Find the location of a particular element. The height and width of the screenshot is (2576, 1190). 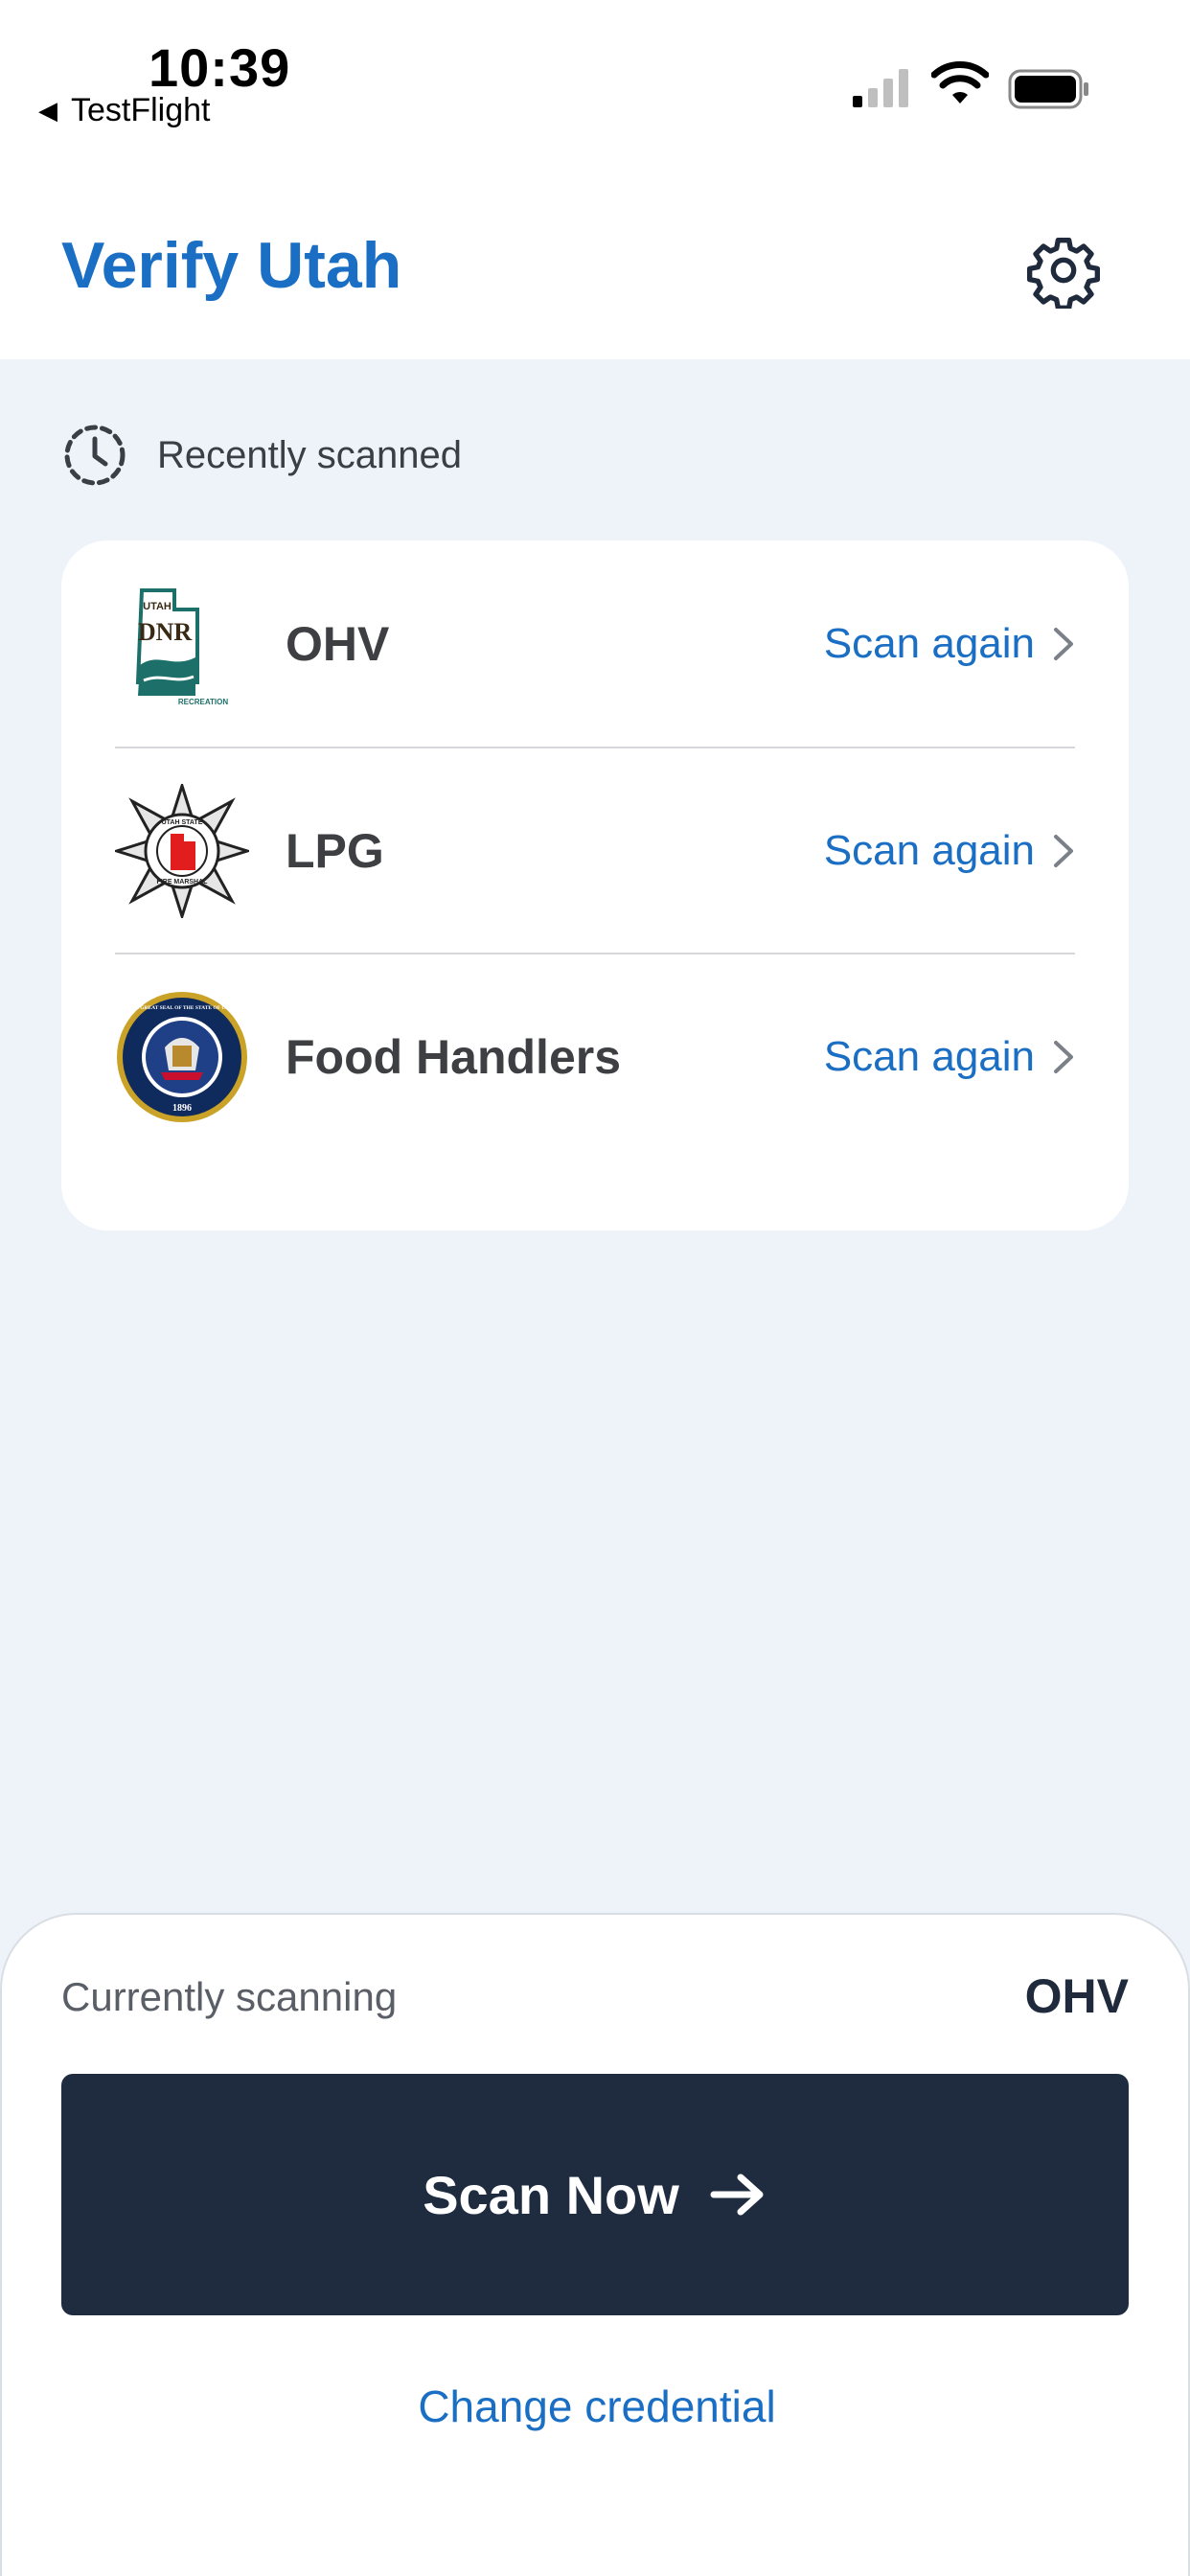

recently-scanned-label: Recently scanned is located at coordinates (310, 454).